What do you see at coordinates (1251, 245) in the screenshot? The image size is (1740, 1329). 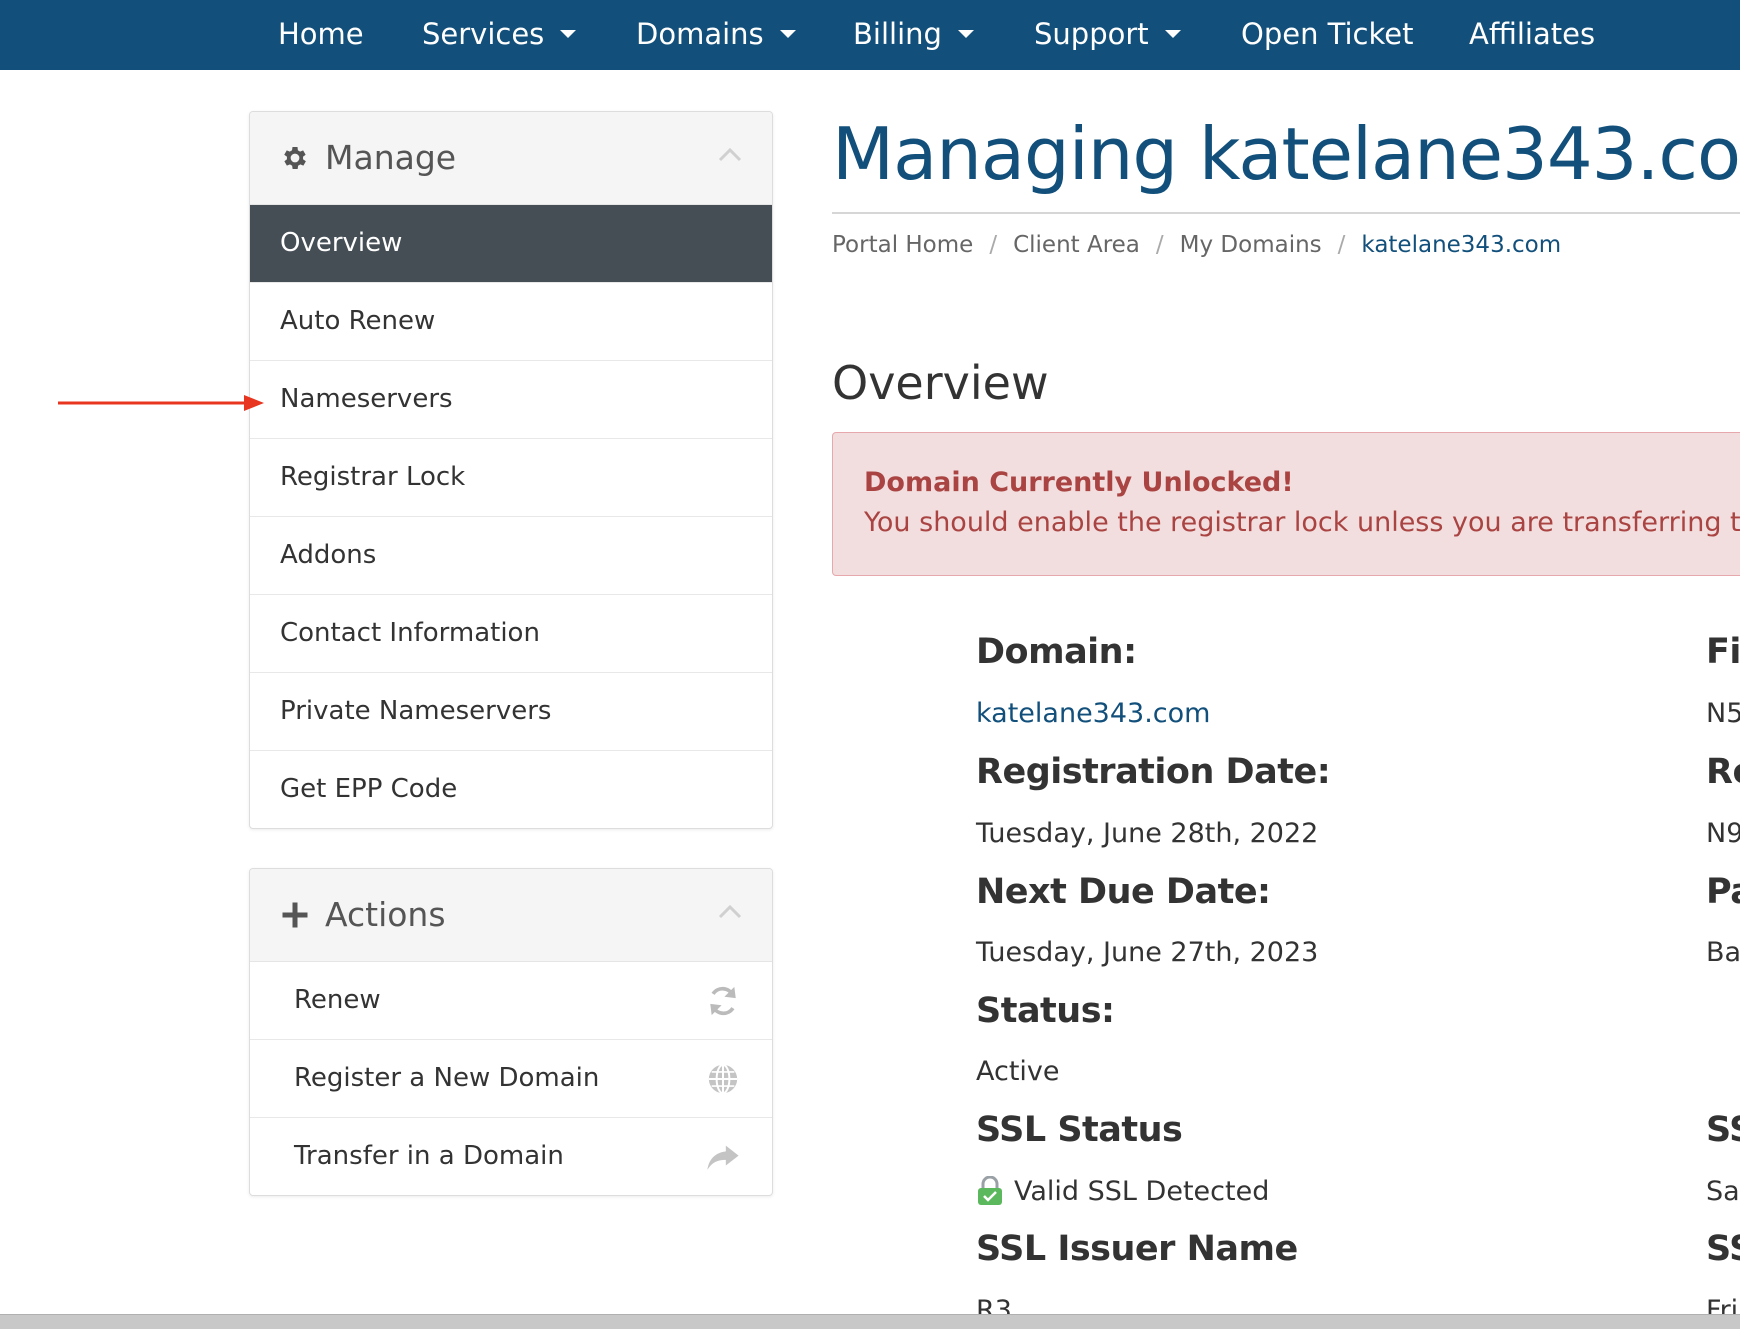 I see `breadcrumb-my-domains: My Domains` at bounding box center [1251, 245].